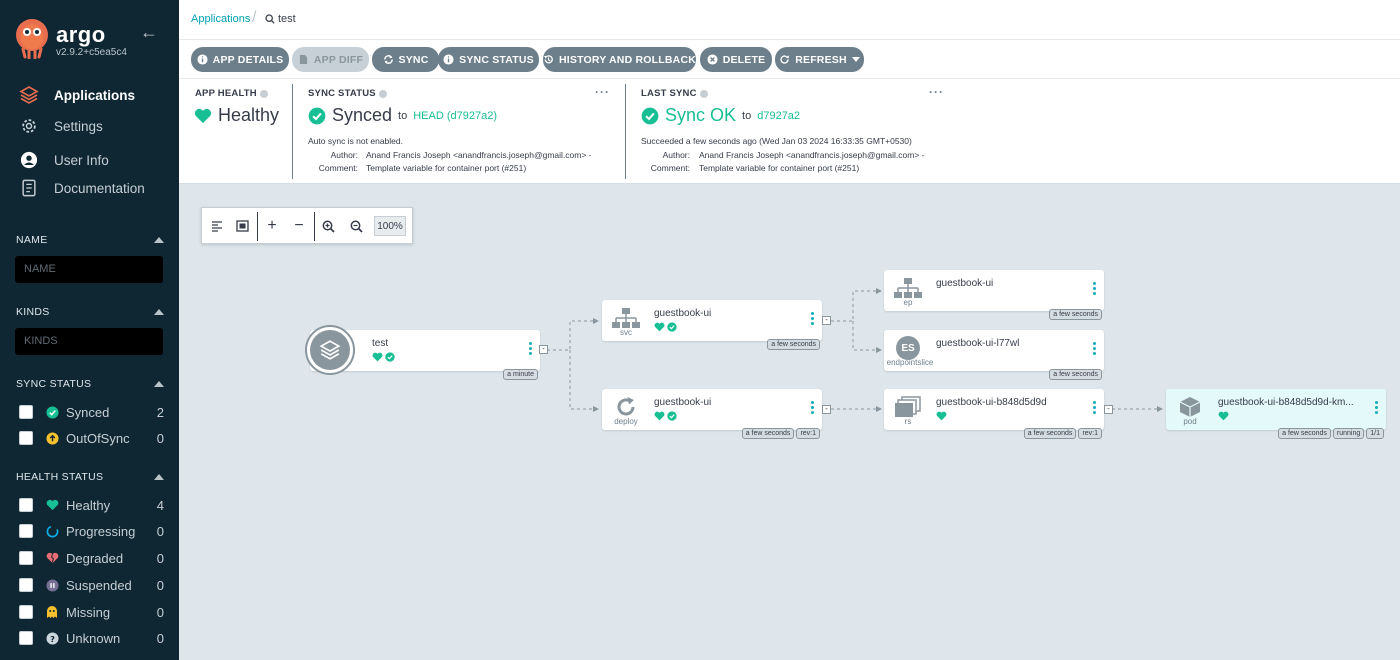 This screenshot has height=660, width=1400. What do you see at coordinates (1075, 314) in the screenshot?
I see `node-tags: a few seconds` at bounding box center [1075, 314].